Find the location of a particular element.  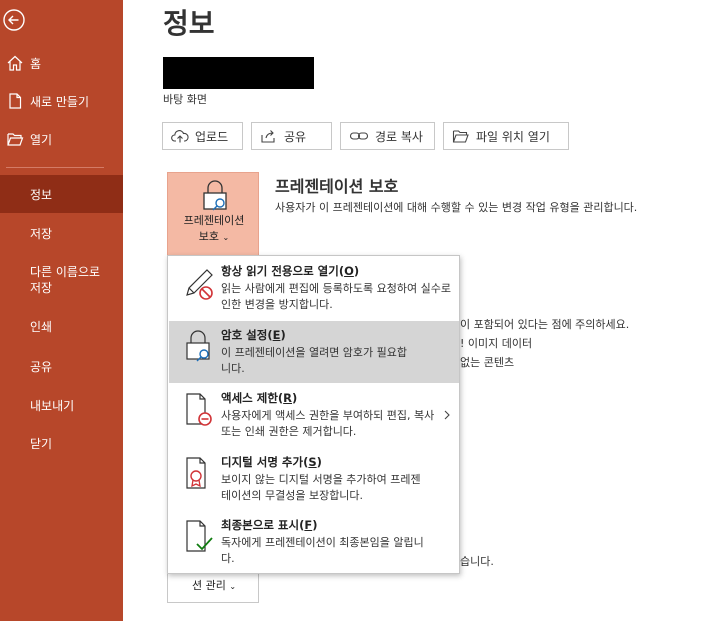

menu-item-title: 항상 읽기 전용으로 열기(O) is located at coordinates (290, 271).